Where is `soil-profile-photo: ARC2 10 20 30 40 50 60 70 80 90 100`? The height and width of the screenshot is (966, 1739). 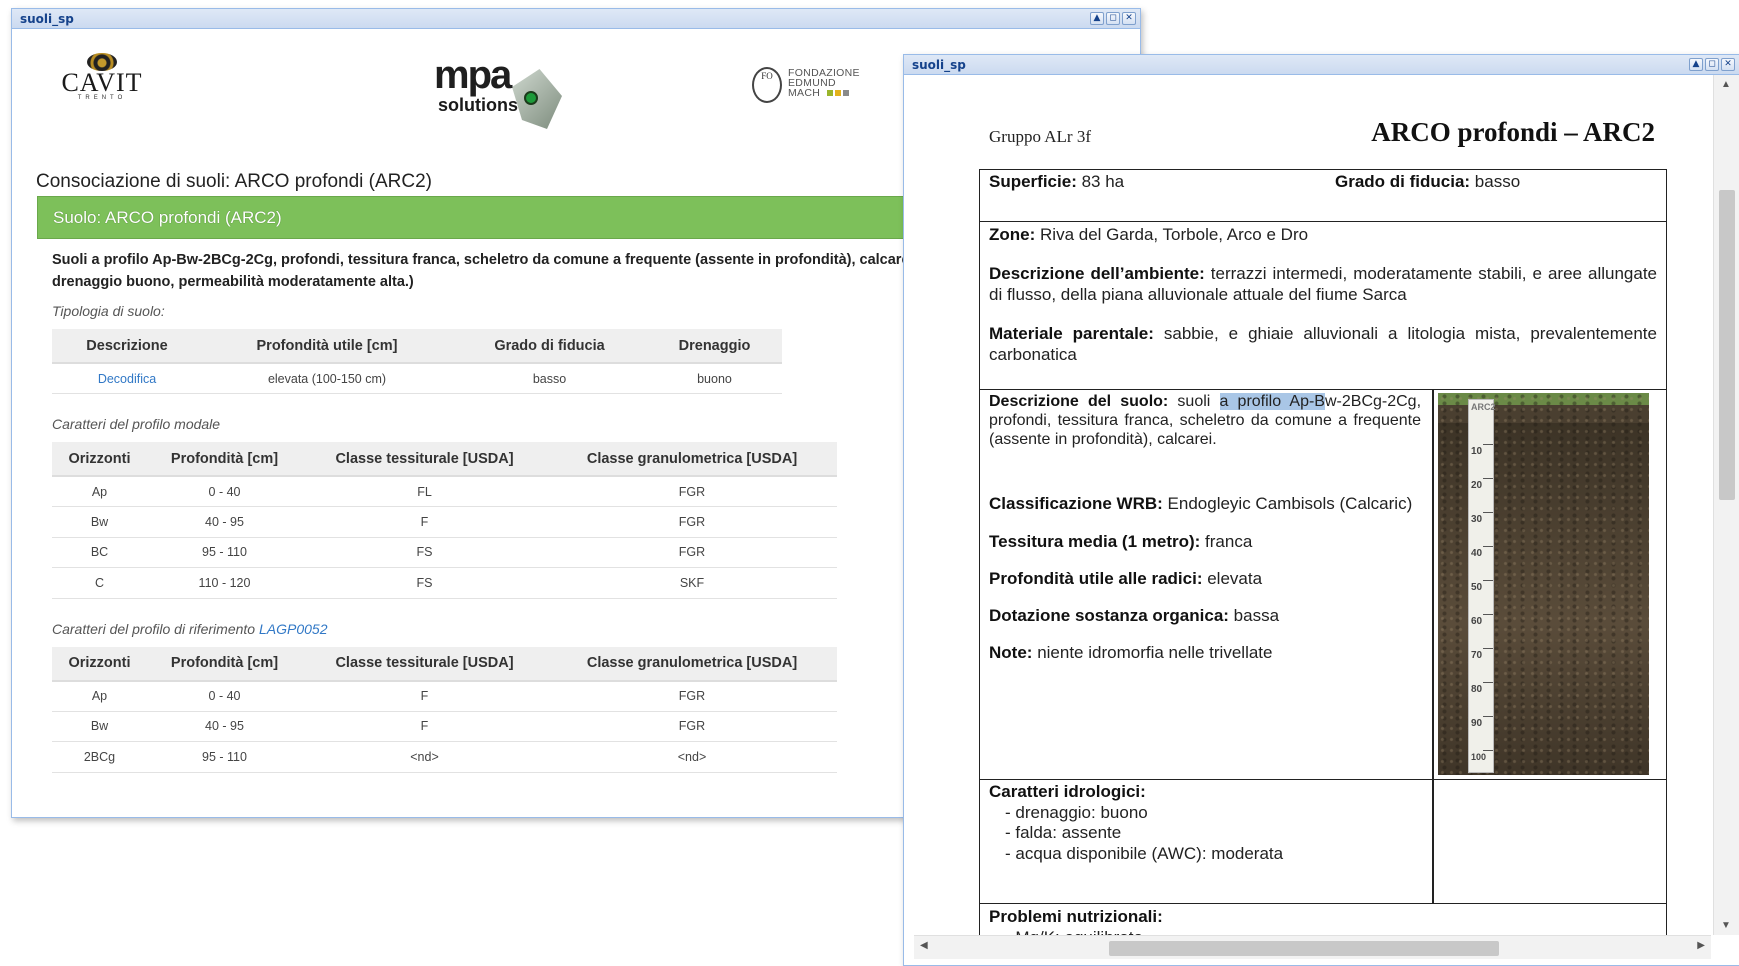 soil-profile-photo: ARC2 10 20 30 40 50 60 70 80 90 100 is located at coordinates (1543, 584).